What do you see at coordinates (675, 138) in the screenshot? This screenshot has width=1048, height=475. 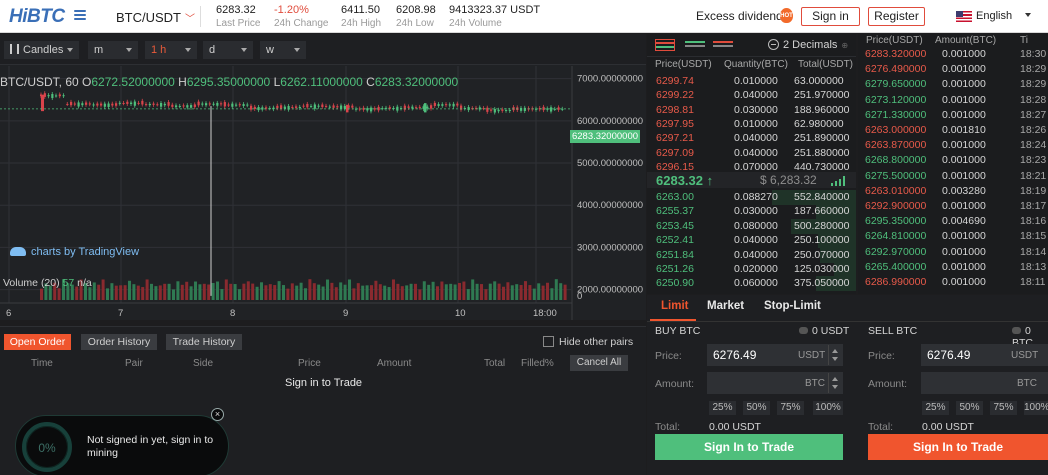 I see `ask-price: 6297.21` at bounding box center [675, 138].